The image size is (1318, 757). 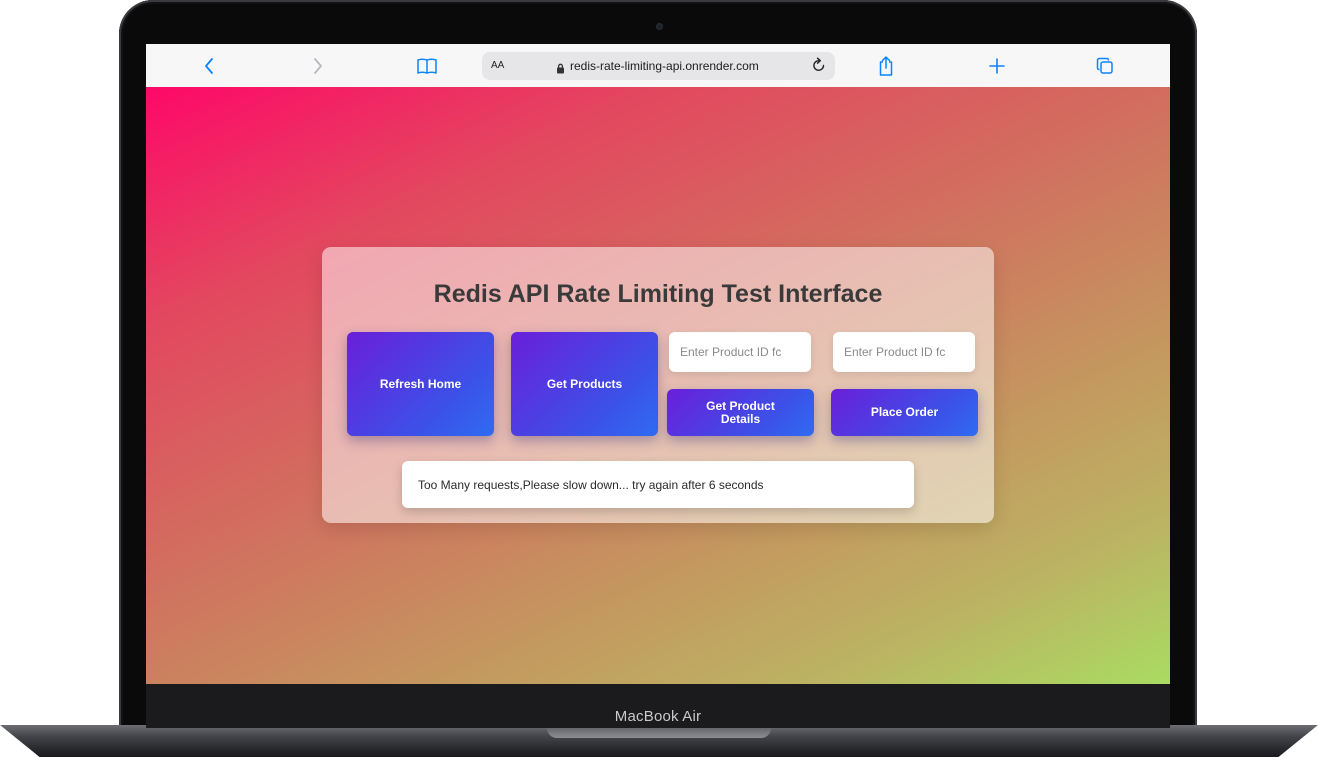 What do you see at coordinates (209, 66) in the screenshot?
I see `chevron-left-icon` at bounding box center [209, 66].